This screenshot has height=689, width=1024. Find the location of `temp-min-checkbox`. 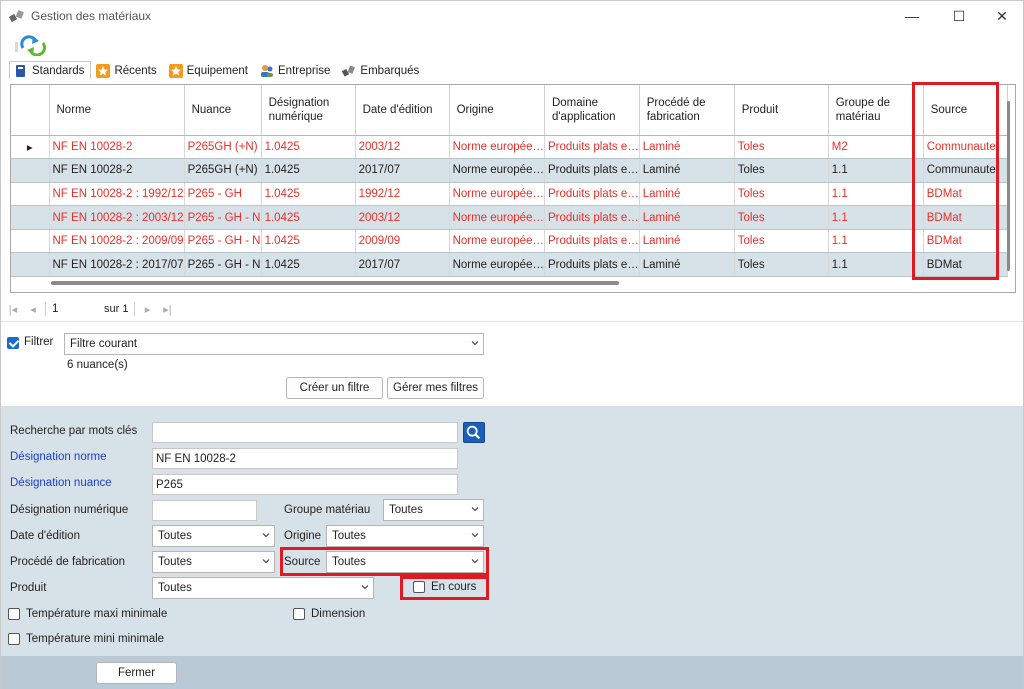

temp-min-checkbox is located at coordinates (14, 639).